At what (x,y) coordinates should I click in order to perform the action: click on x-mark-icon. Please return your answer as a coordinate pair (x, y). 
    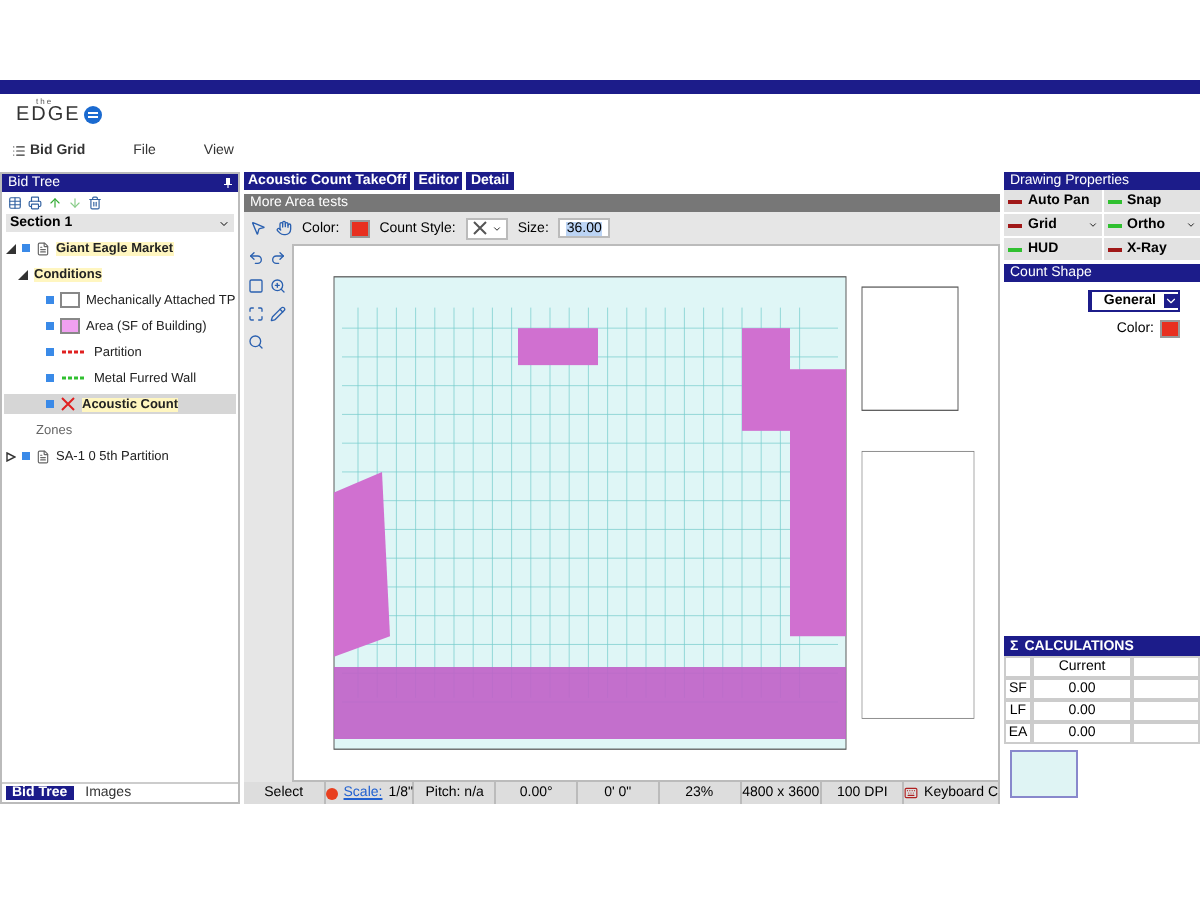
    Looking at the image, I should click on (479, 228).